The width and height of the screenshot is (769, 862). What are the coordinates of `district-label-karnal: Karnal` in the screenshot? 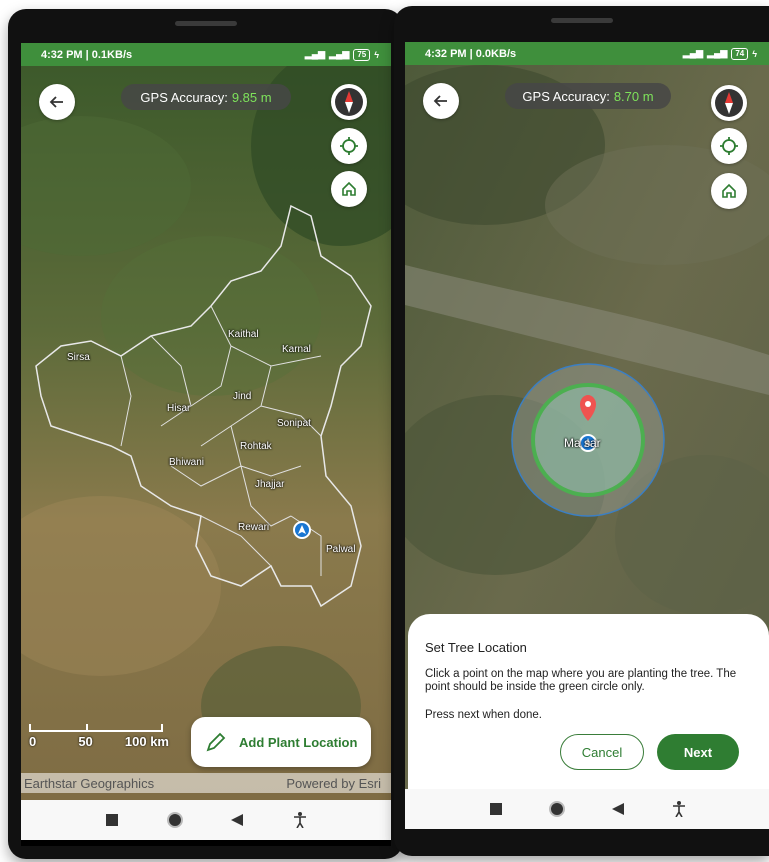 It's located at (296, 349).